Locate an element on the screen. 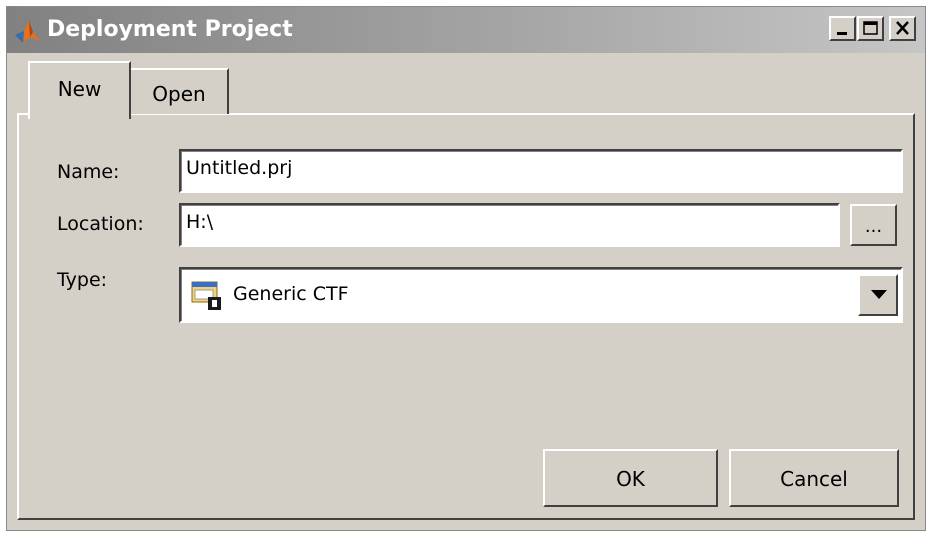  close-icon is located at coordinates (902, 28).